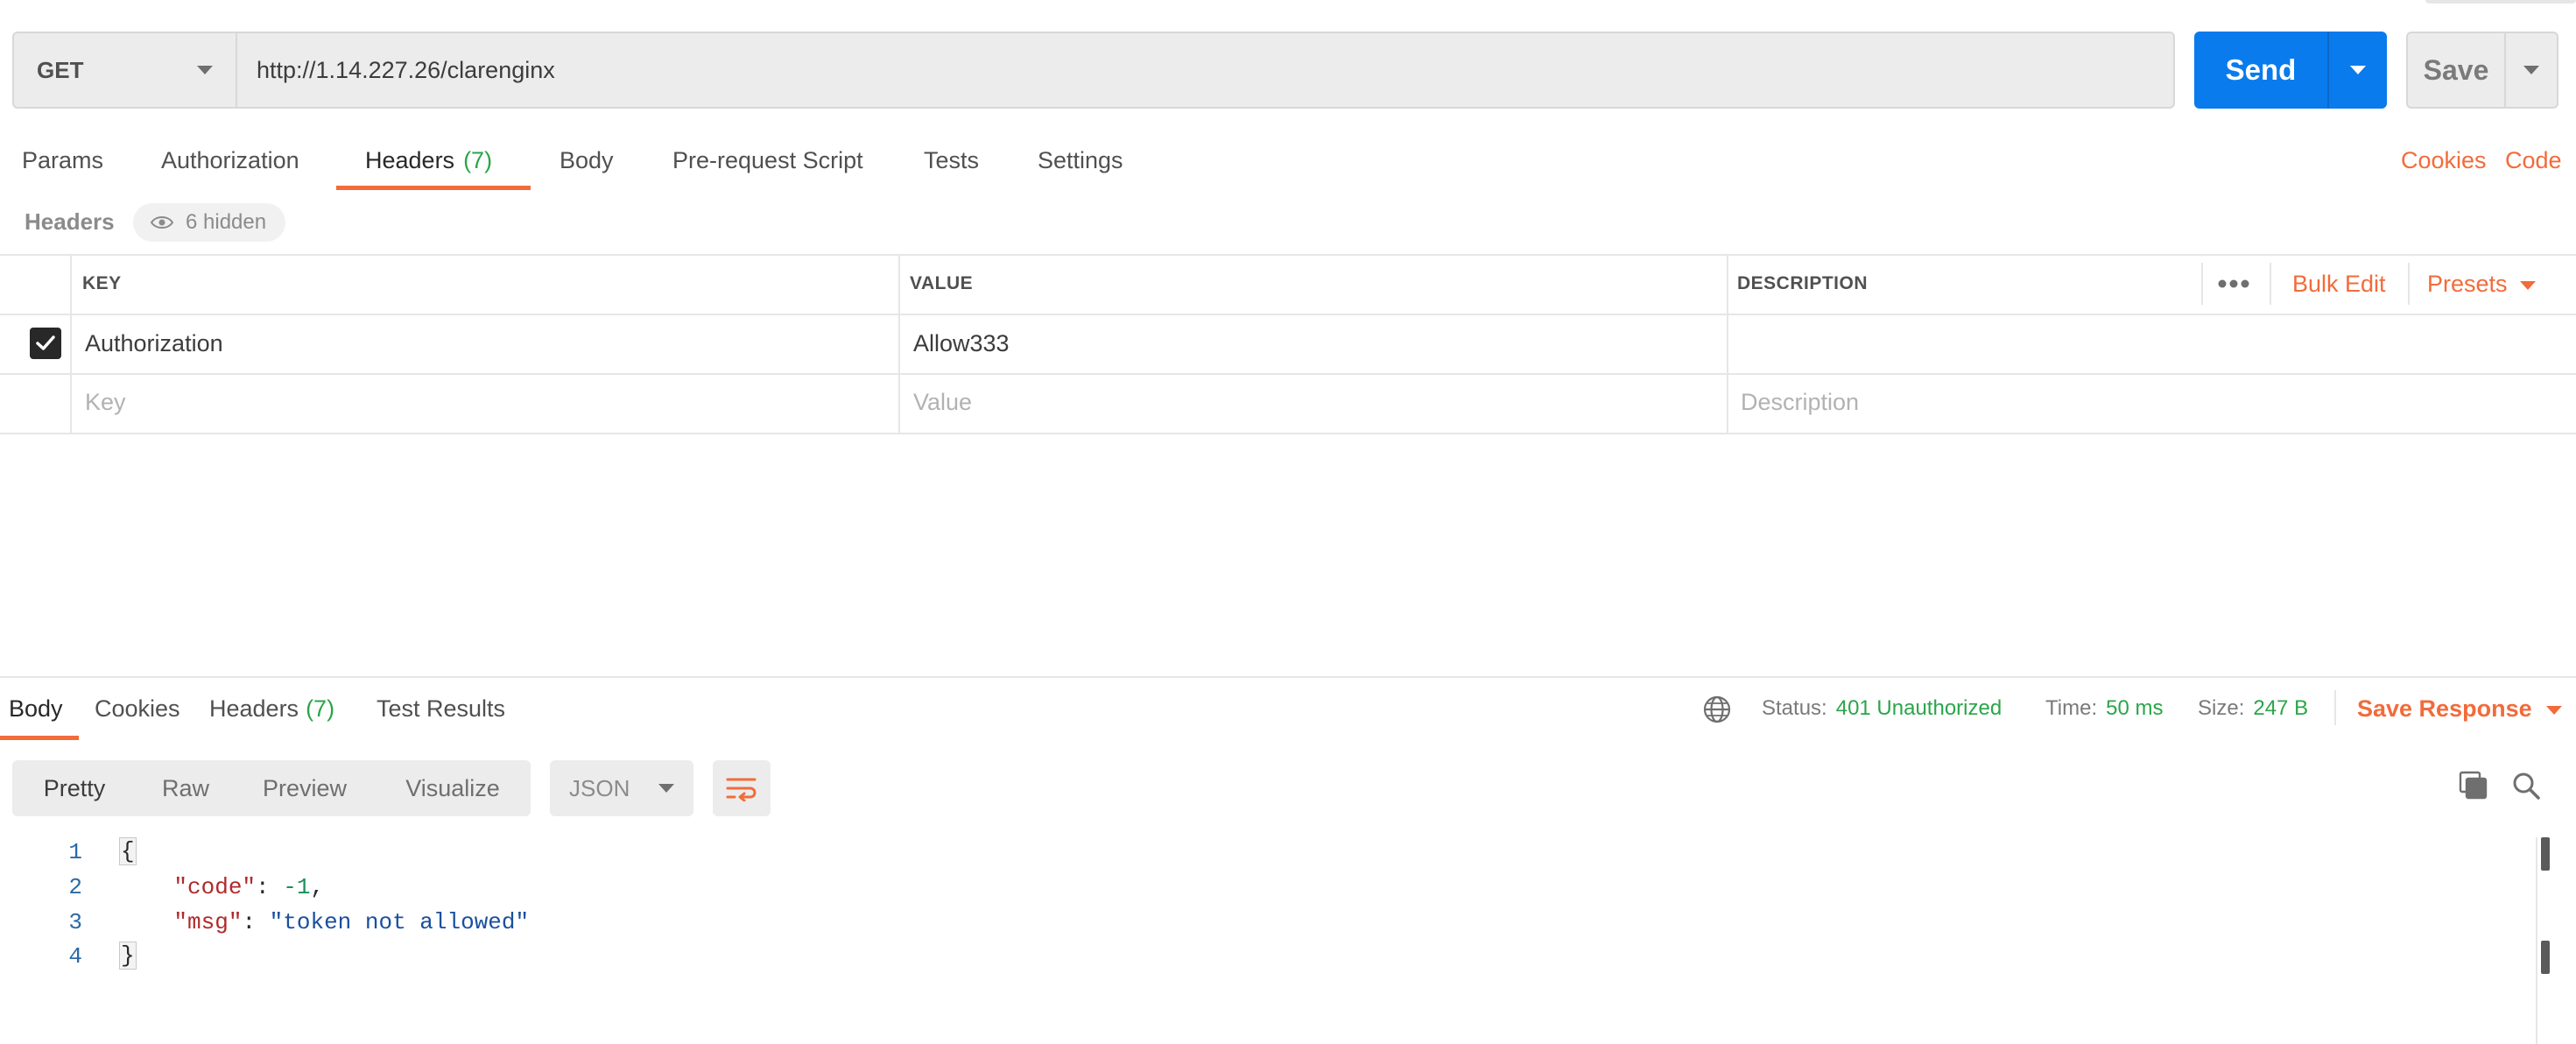 Image resolution: width=2576 pixels, height=1044 pixels. What do you see at coordinates (36, 709) in the screenshot?
I see `response-tab-body: Body` at bounding box center [36, 709].